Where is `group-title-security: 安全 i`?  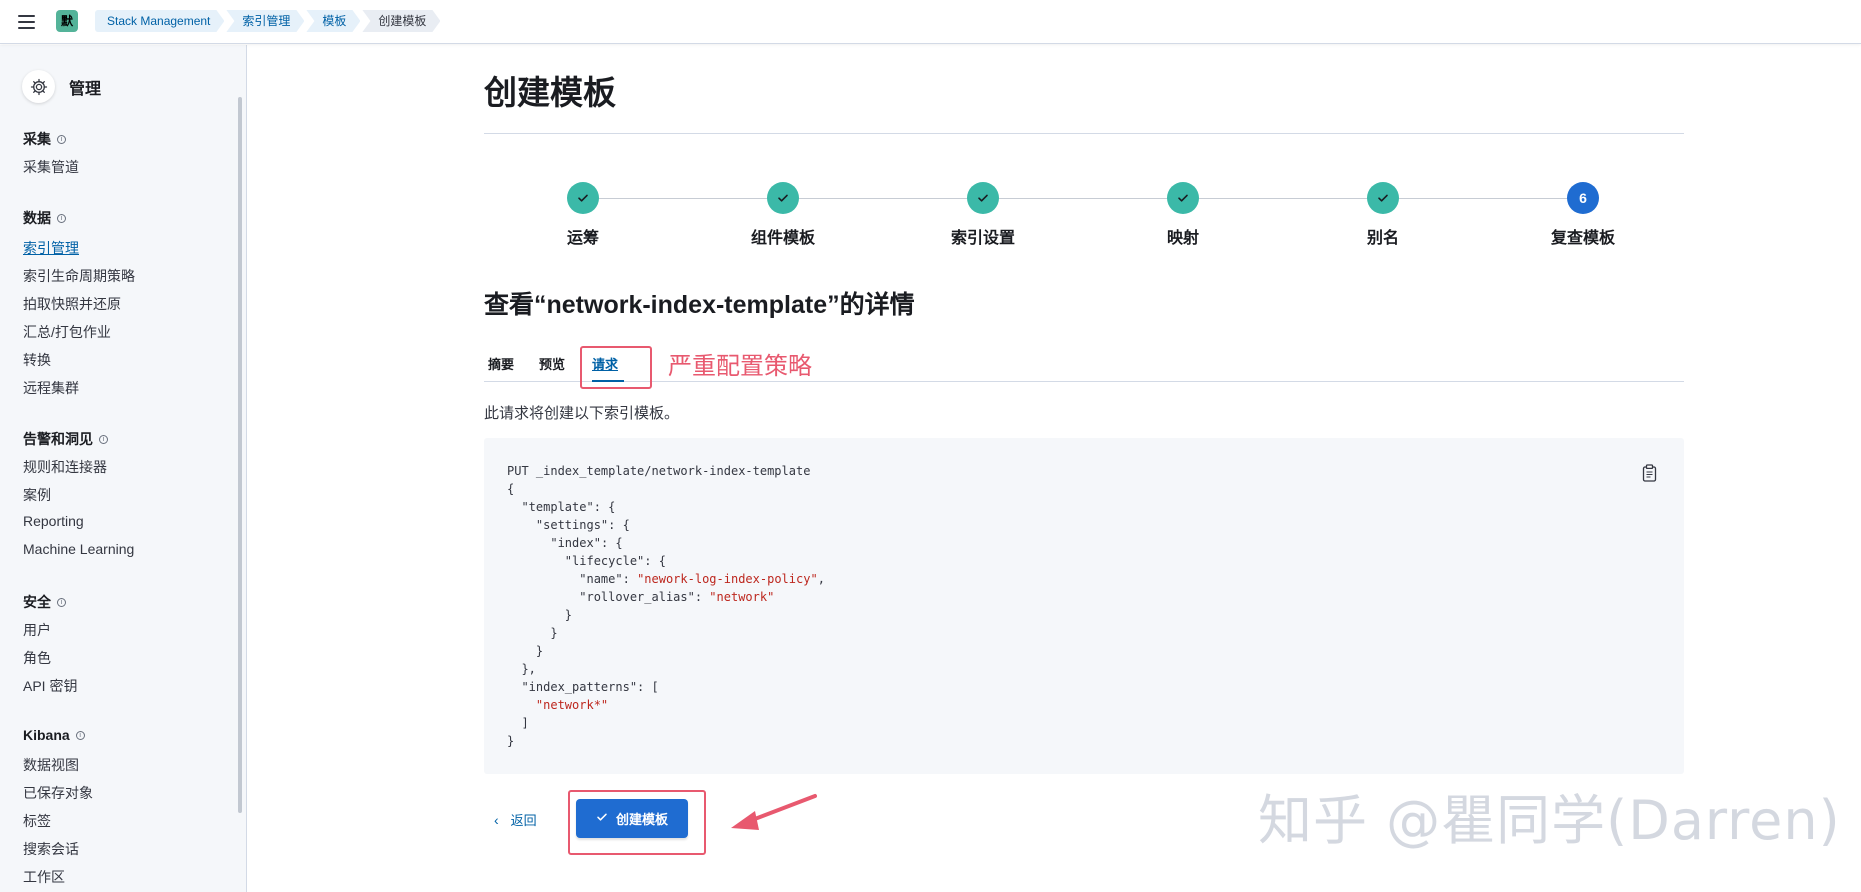 group-title-security: 安全 i is located at coordinates (44, 602).